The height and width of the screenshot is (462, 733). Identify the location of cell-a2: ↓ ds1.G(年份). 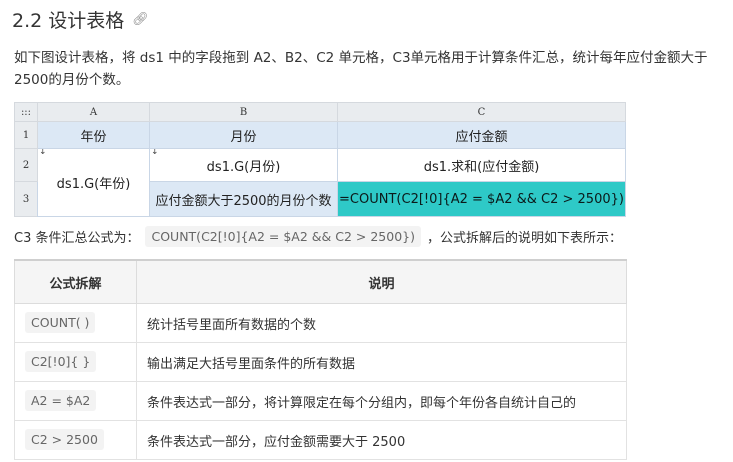
(93, 182).